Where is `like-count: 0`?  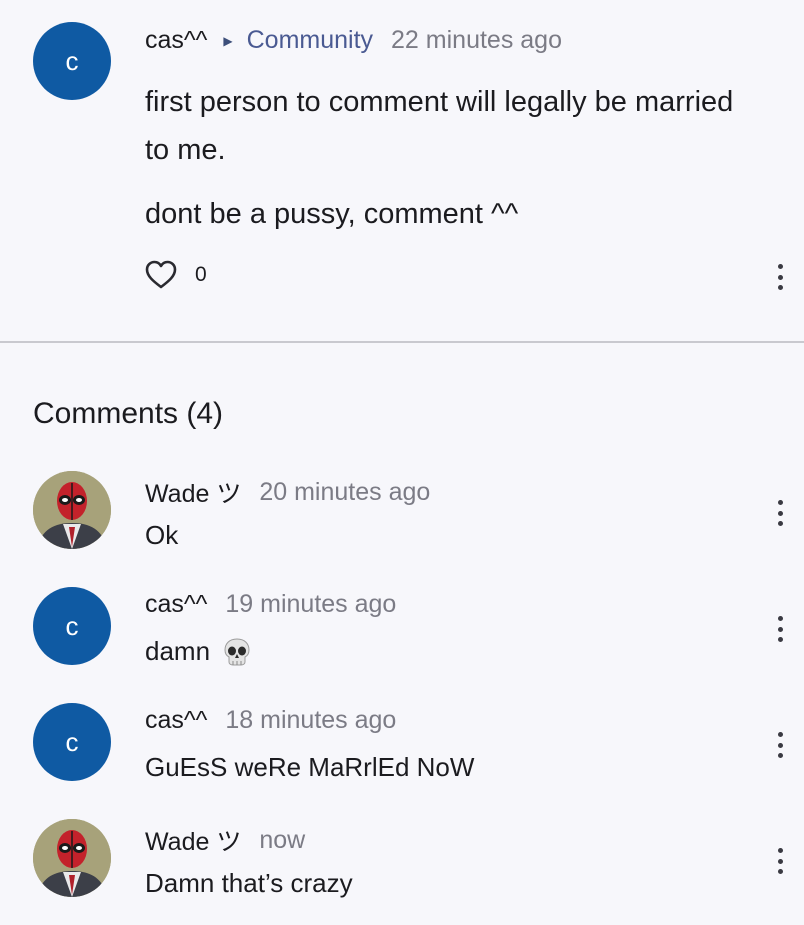 like-count: 0 is located at coordinates (201, 274).